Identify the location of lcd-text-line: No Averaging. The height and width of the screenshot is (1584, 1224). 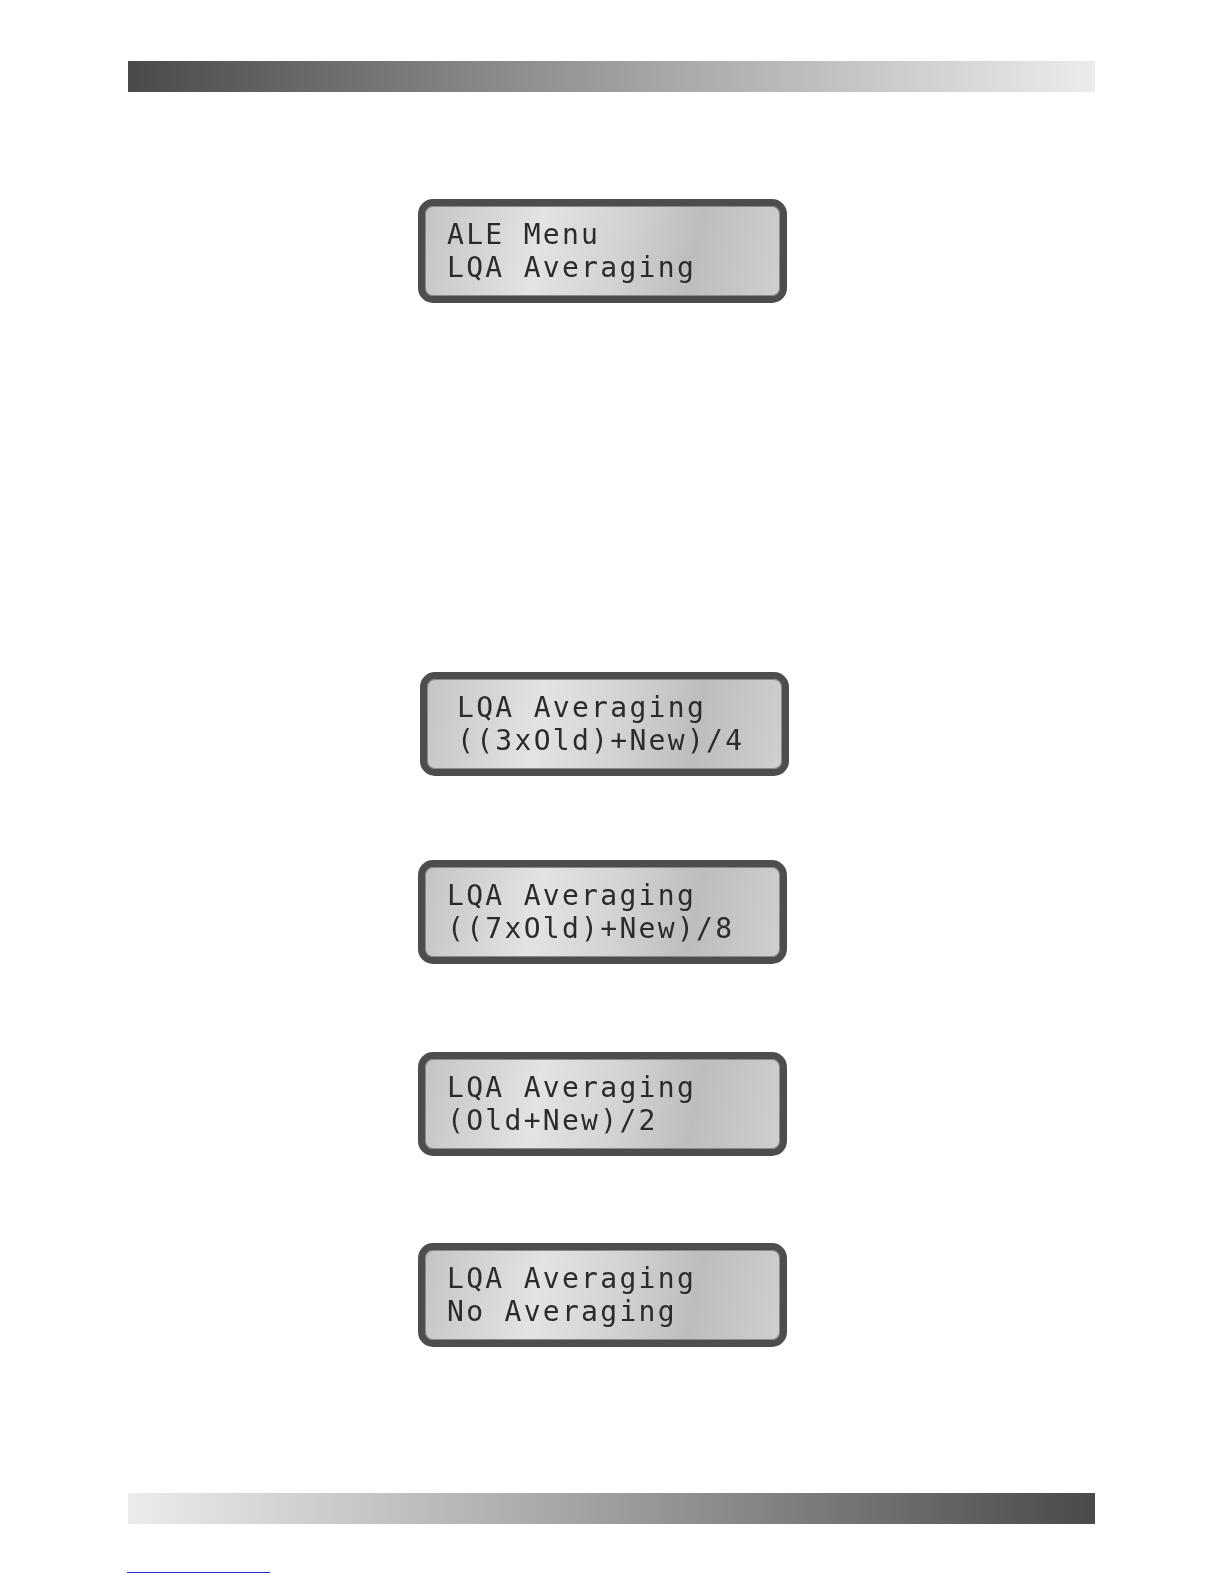
(562, 1311).